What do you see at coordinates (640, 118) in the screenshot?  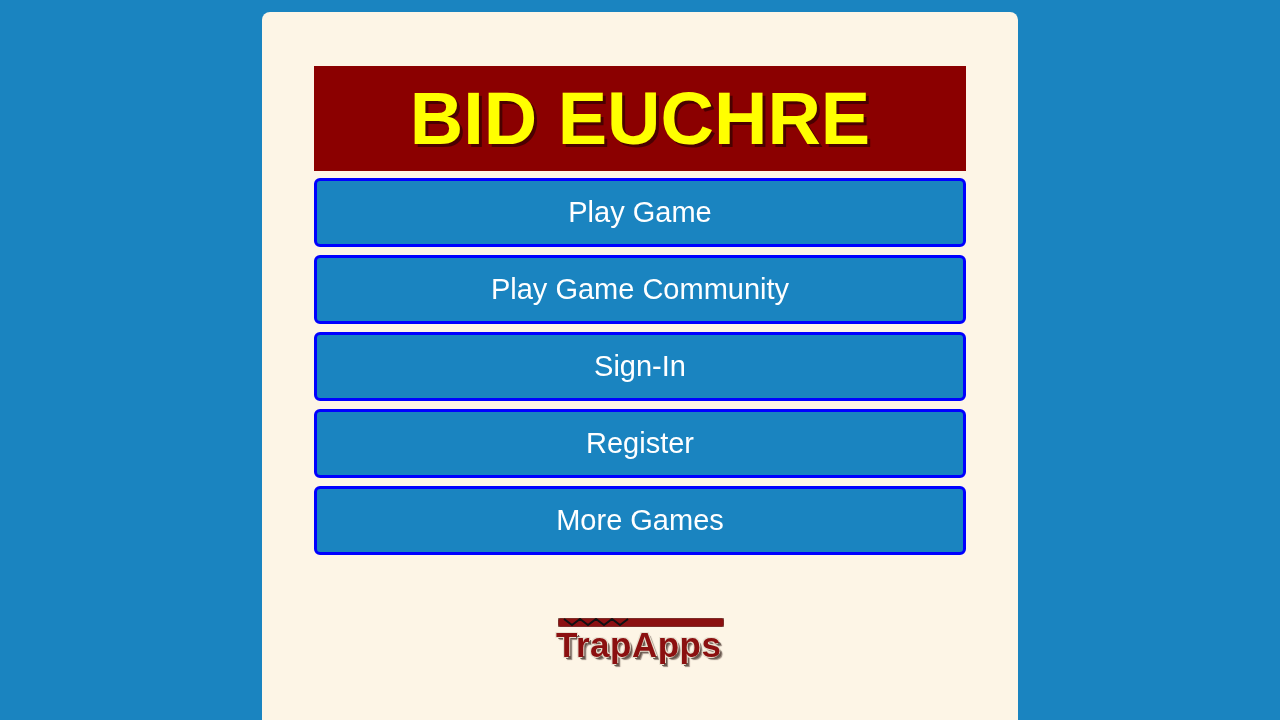 I see `game-title: BID EUCHRE` at bounding box center [640, 118].